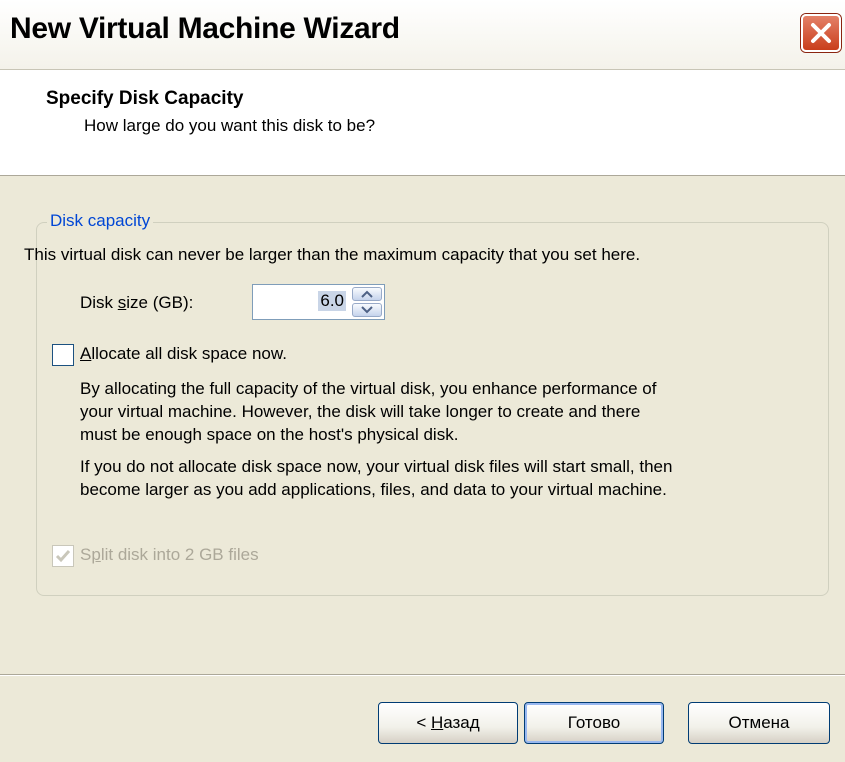 The width and height of the screenshot is (845, 762). What do you see at coordinates (759, 723) in the screenshot?
I see `cancel-button: Отмена` at bounding box center [759, 723].